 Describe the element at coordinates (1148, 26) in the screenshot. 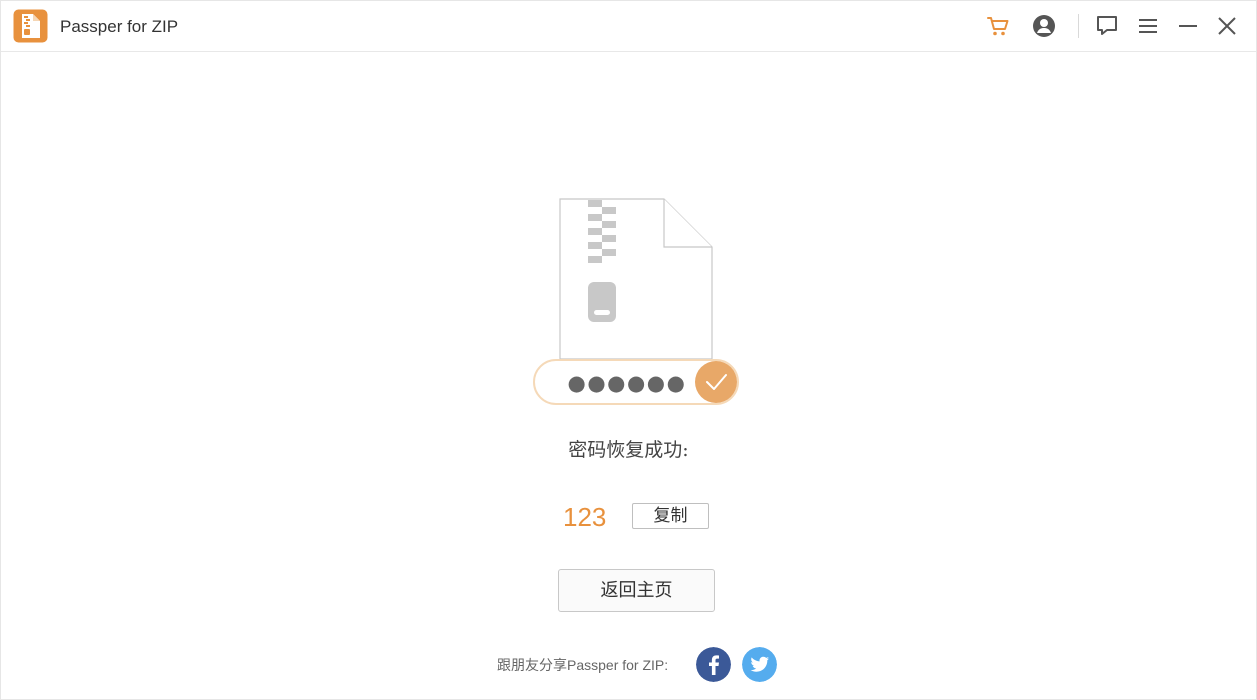

I see `menu-icon` at that location.